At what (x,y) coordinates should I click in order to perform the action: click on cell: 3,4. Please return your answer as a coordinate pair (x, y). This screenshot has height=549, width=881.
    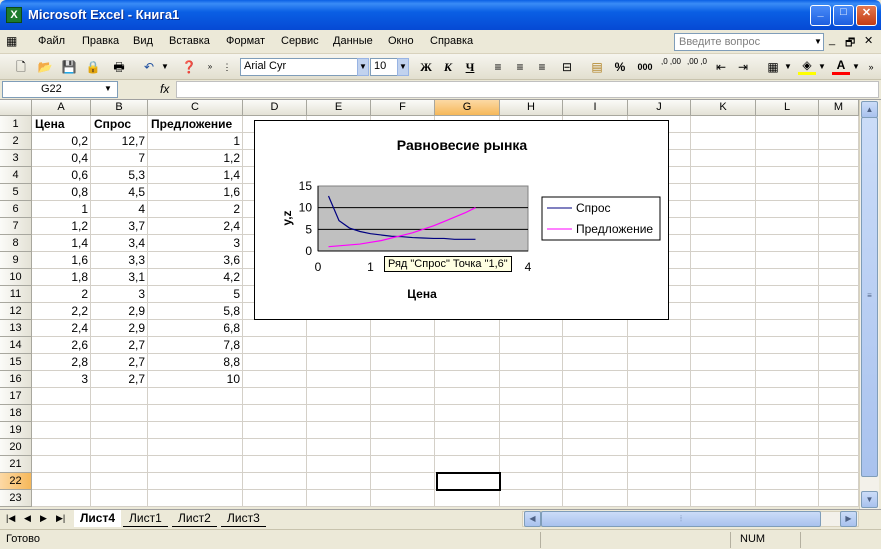
    Looking at the image, I should click on (119, 243).